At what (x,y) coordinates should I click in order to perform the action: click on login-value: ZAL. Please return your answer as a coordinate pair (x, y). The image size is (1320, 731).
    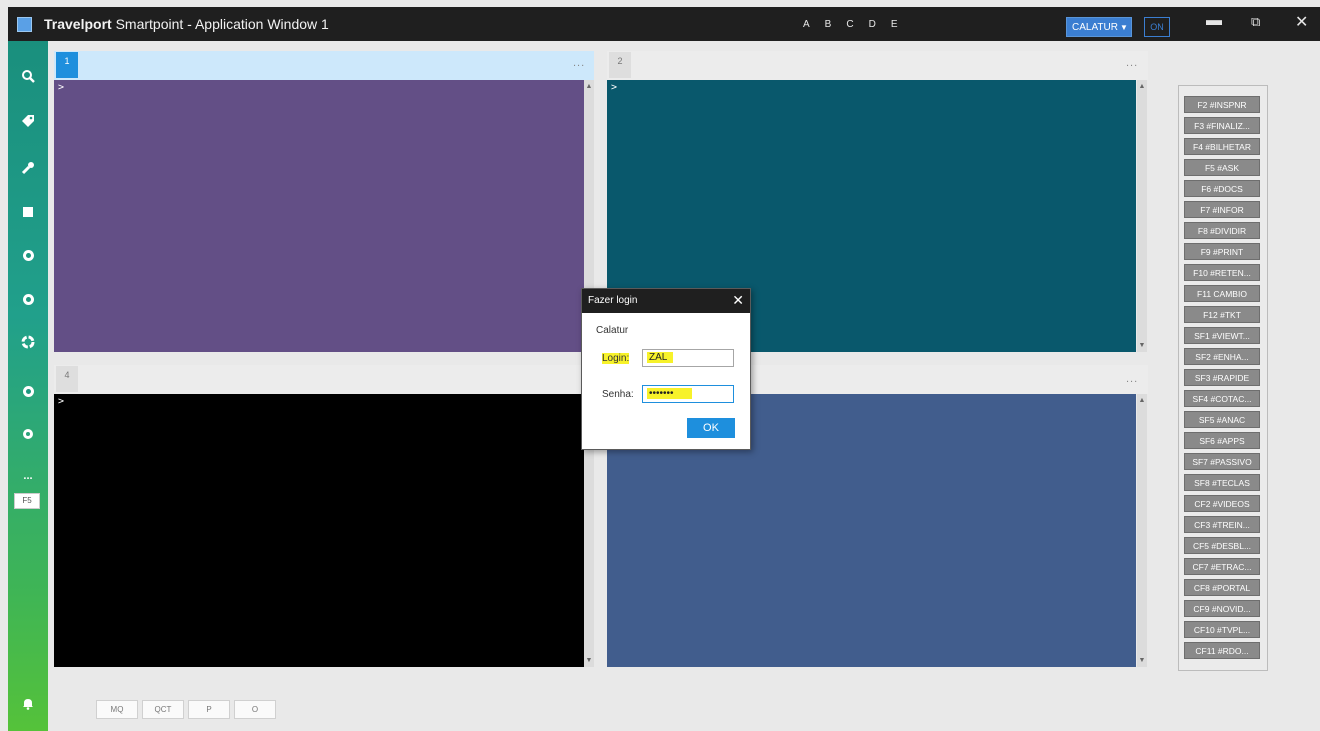
    Looking at the image, I should click on (660, 357).